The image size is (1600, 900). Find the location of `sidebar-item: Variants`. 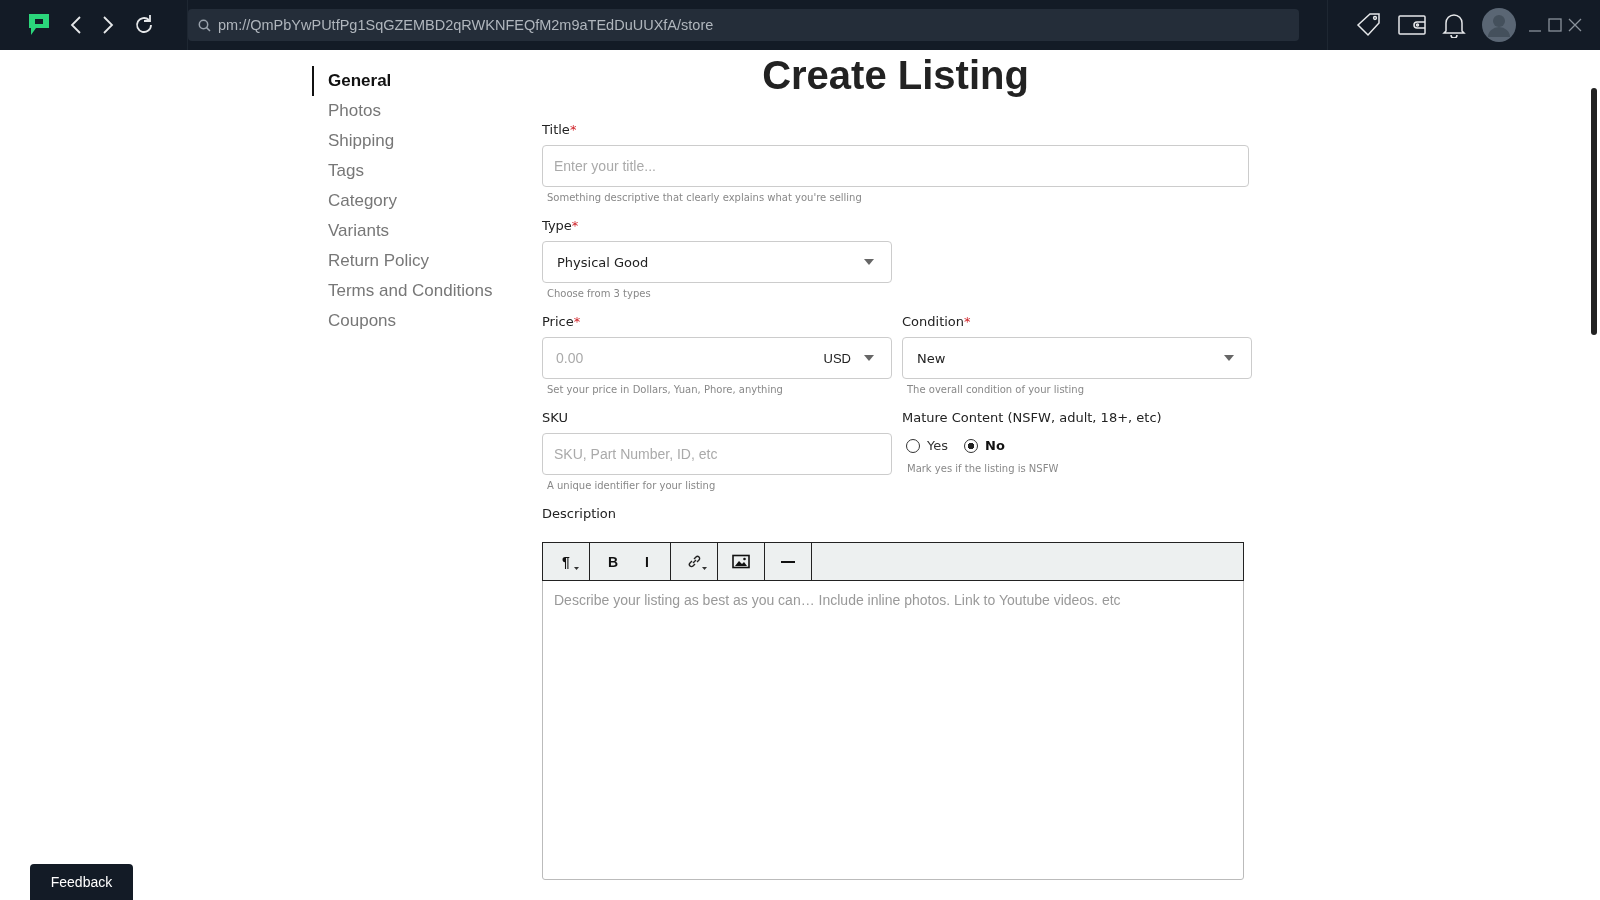

sidebar-item: Variants is located at coordinates (351, 231).